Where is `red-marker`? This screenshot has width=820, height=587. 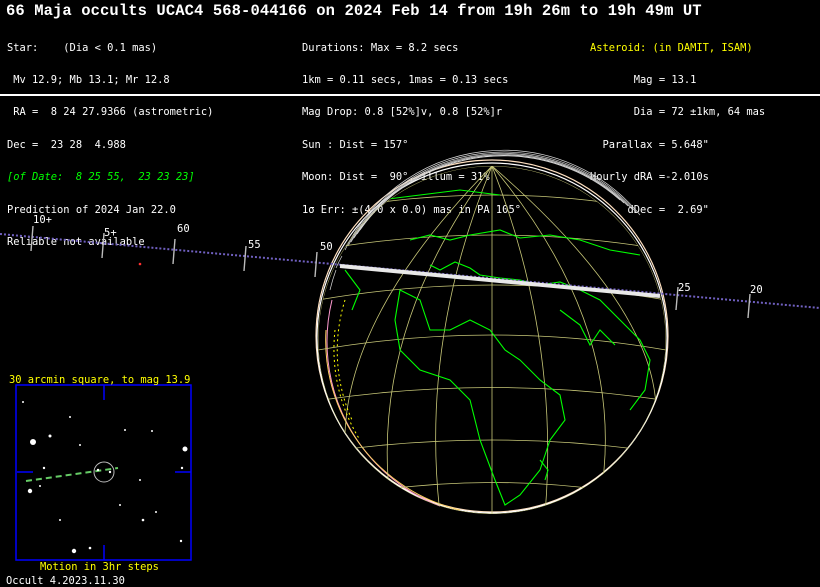 red-marker is located at coordinates (140, 264).